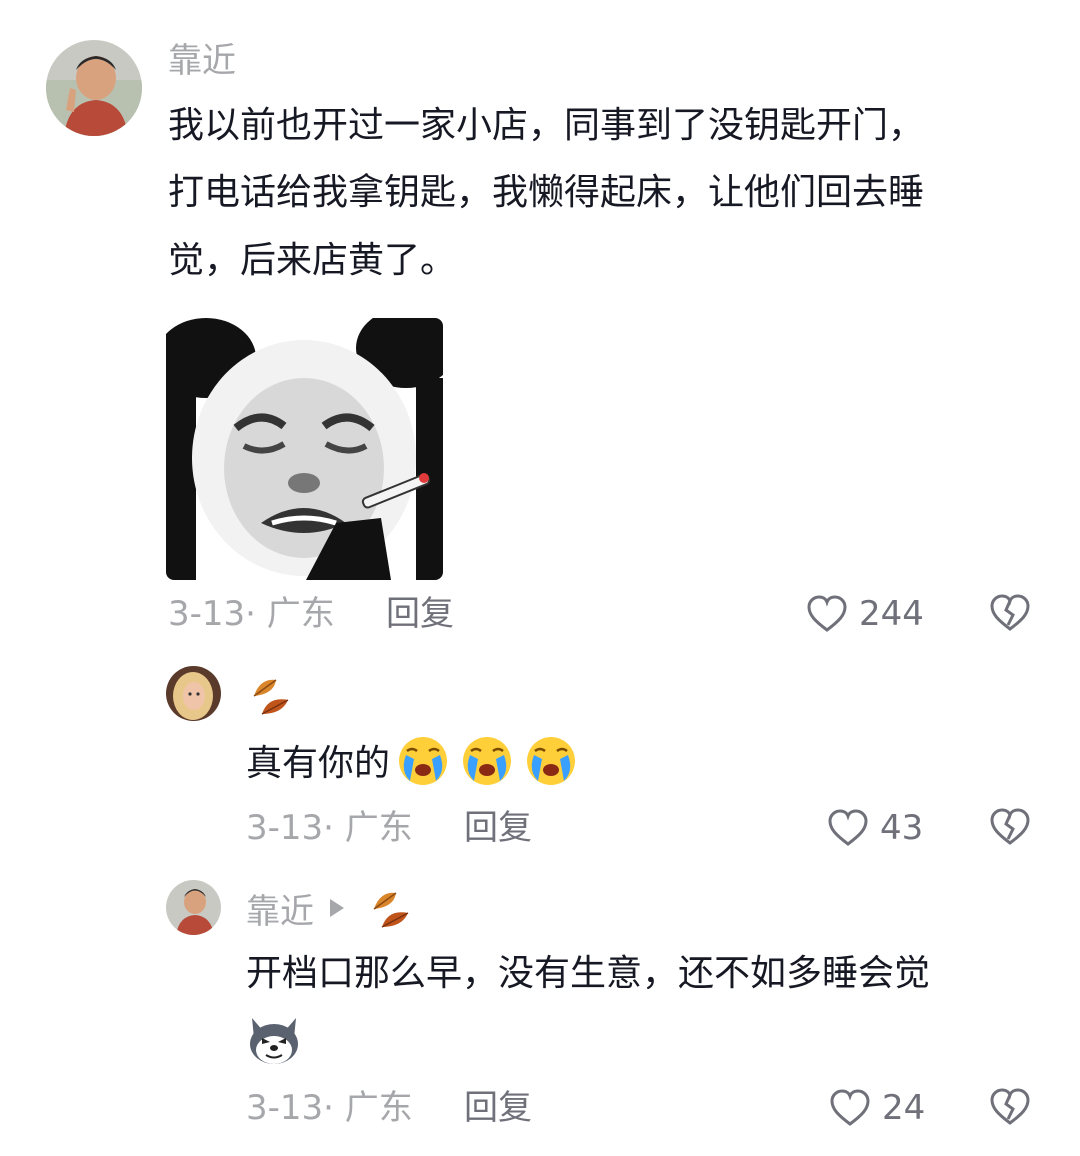 The height and width of the screenshot is (1156, 1080). I want to click on reply-button: 回复, so click(420, 614).